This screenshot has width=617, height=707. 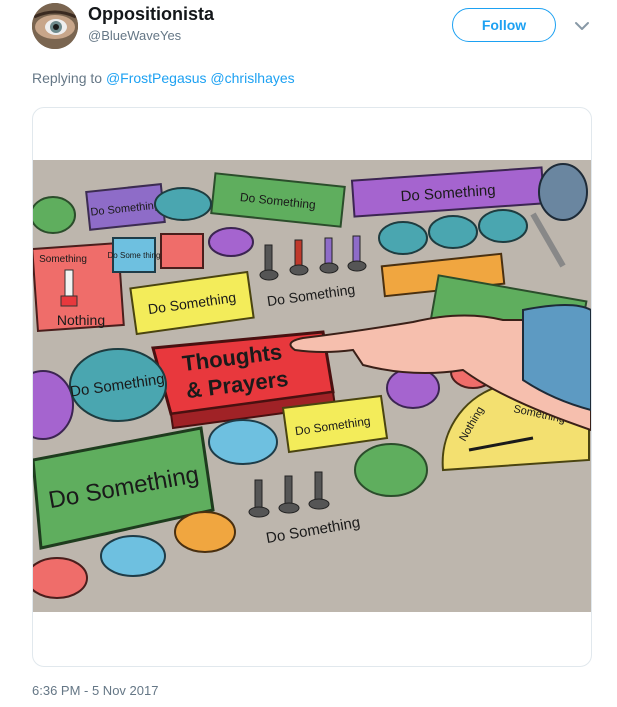 I want to click on follow-button: Follow, so click(x=504, y=25).